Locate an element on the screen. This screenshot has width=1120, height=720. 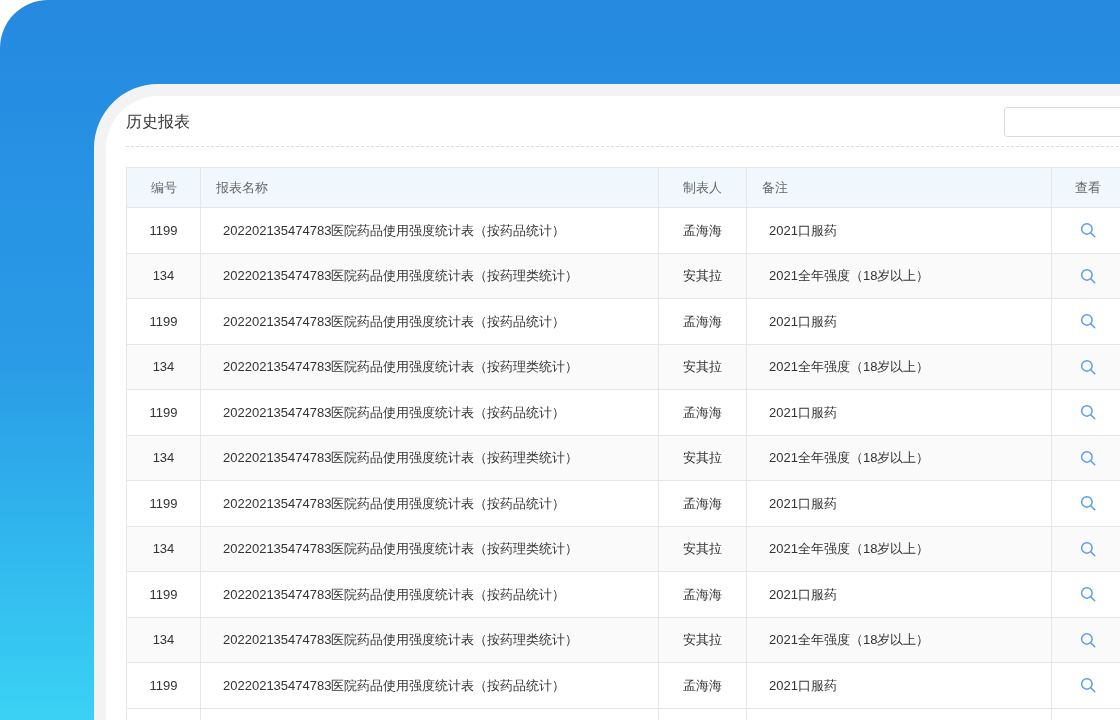
column-header: 查看 is located at coordinates (1086, 187).